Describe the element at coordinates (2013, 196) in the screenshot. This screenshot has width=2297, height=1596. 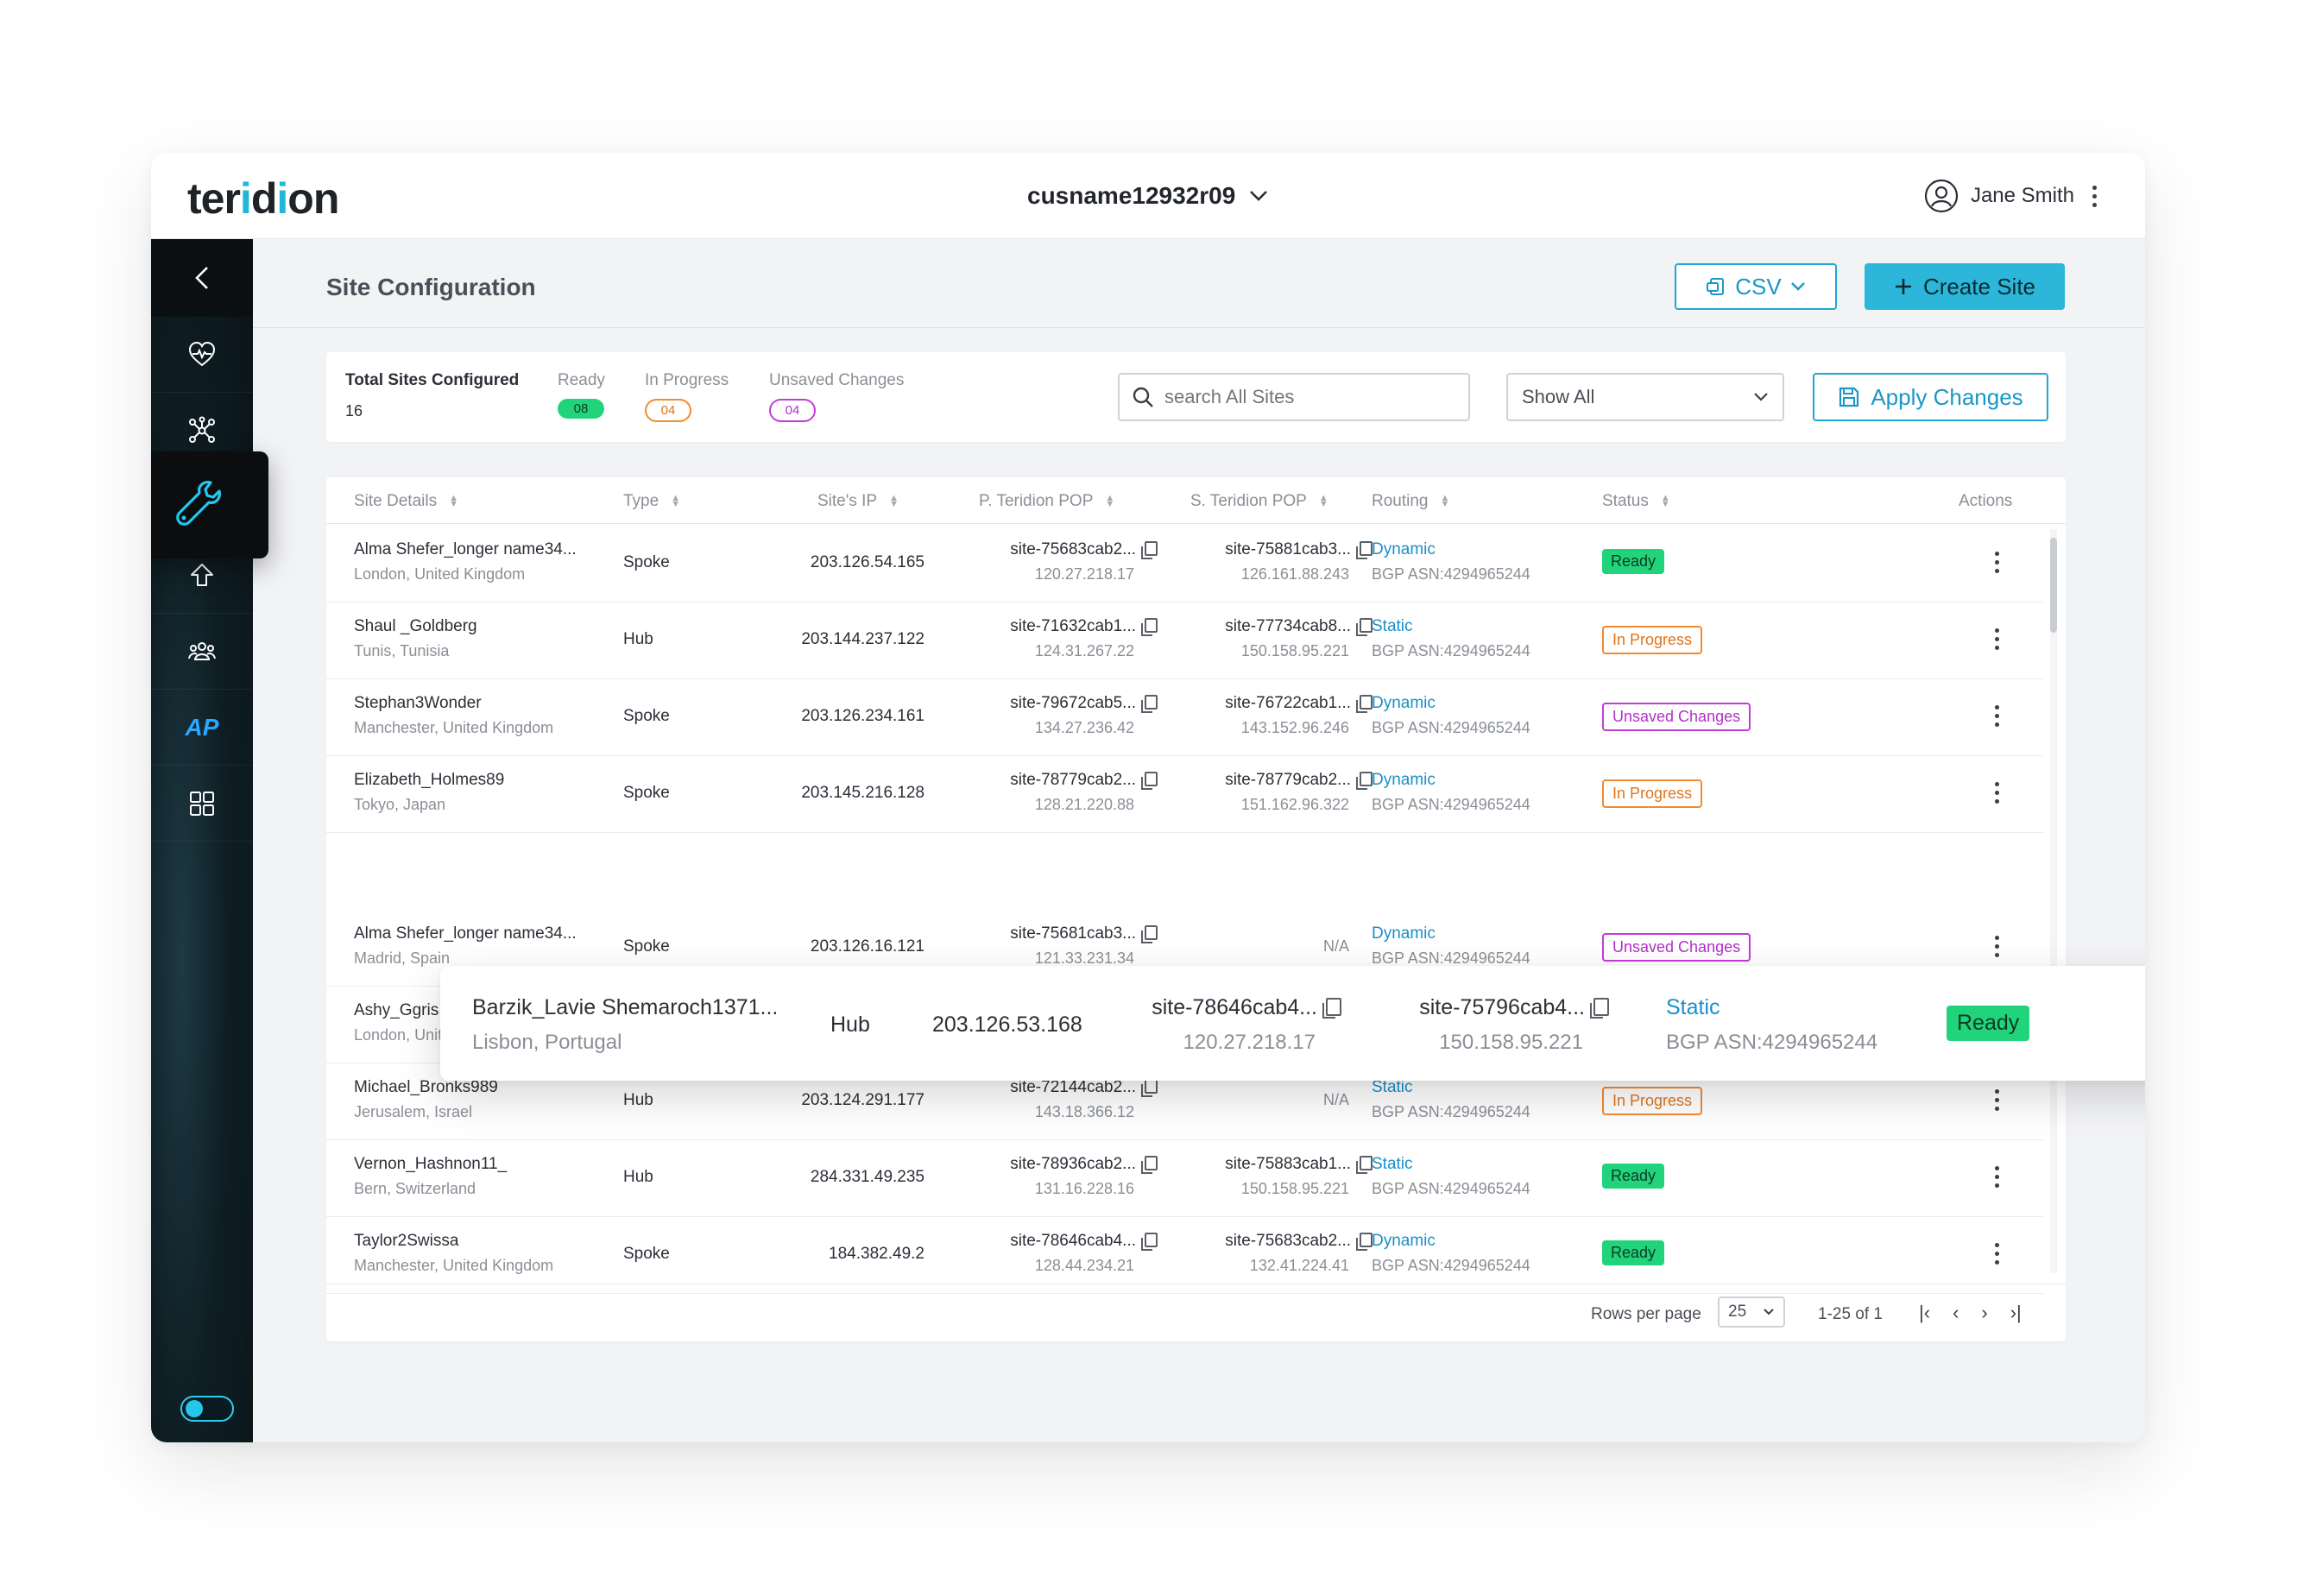
I see `user-menu: Jane Smith` at that location.